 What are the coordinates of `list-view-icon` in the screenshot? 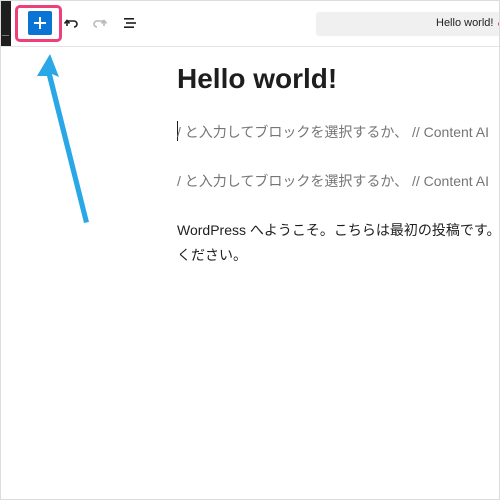 It's located at (130, 23).